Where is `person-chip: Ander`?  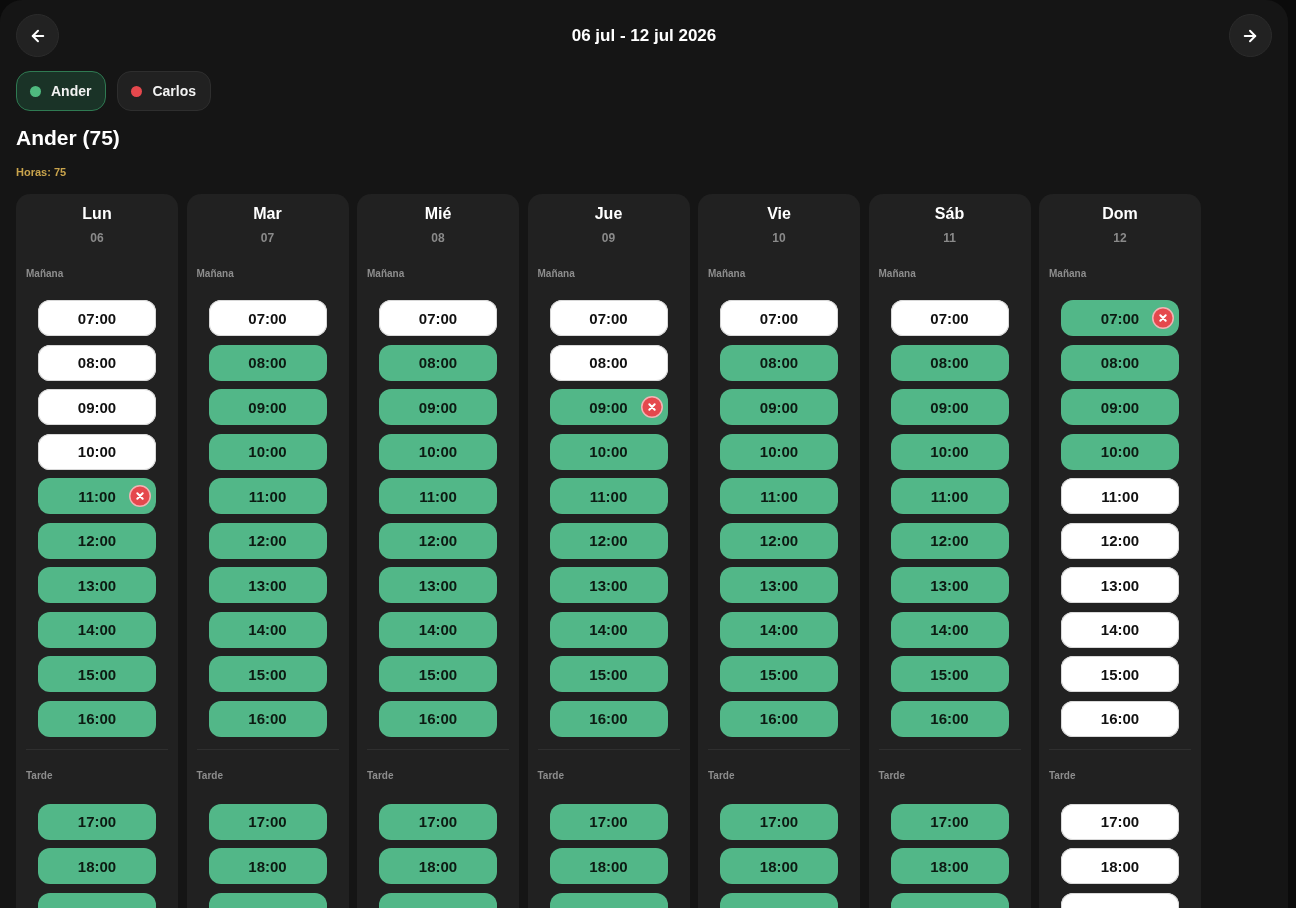
person-chip: Ander is located at coordinates (61, 91).